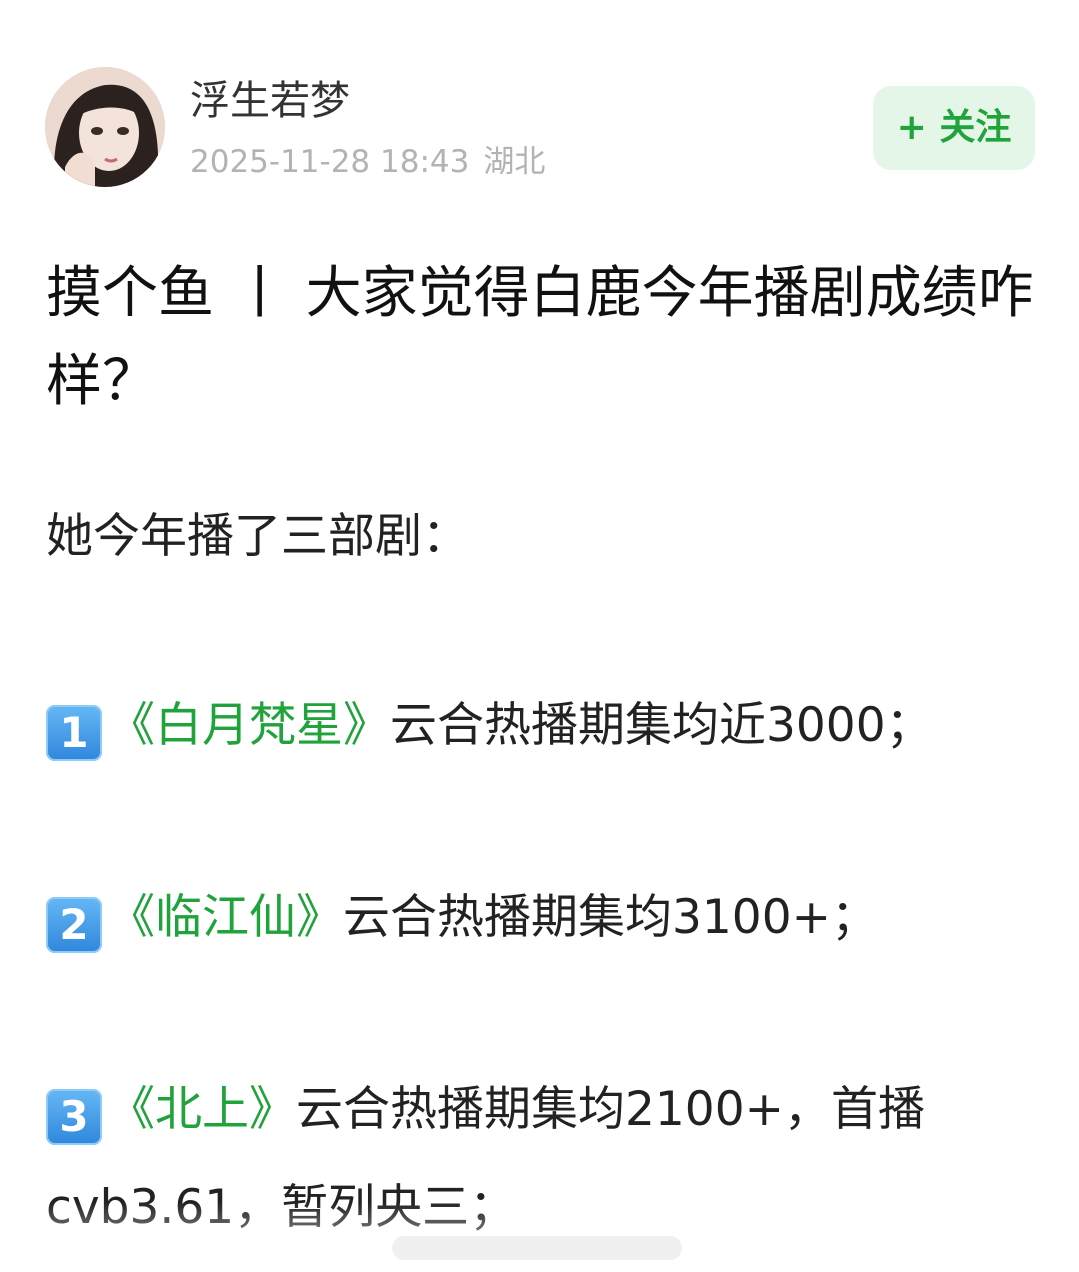  I want to click on post-timestamp: 2025-11-28 18:43, so click(330, 162).